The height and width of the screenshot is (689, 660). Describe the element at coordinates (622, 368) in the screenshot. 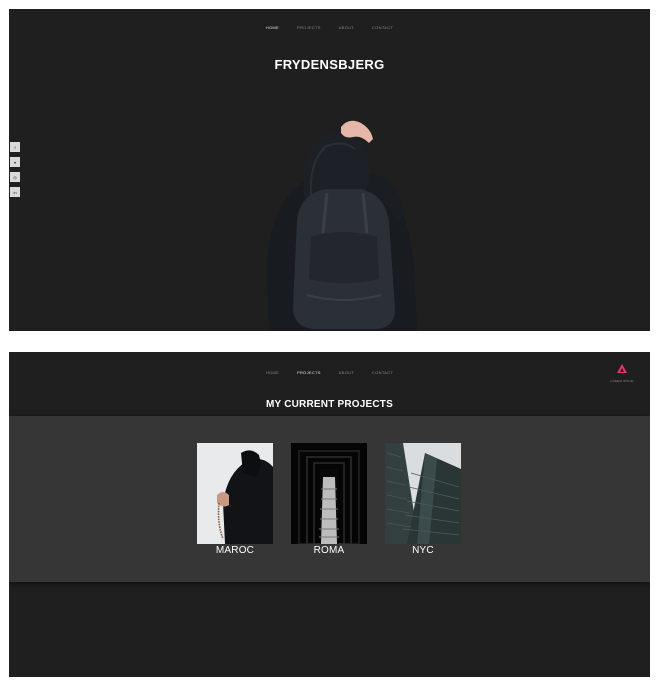

I see `triangle-logo-icon` at that location.